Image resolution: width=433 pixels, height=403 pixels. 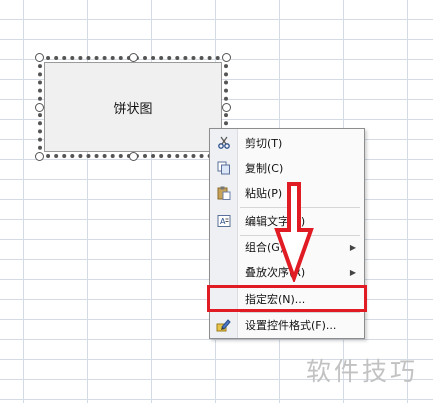 What do you see at coordinates (39, 156) in the screenshot?
I see `resize-handle-bottom-left` at bounding box center [39, 156].